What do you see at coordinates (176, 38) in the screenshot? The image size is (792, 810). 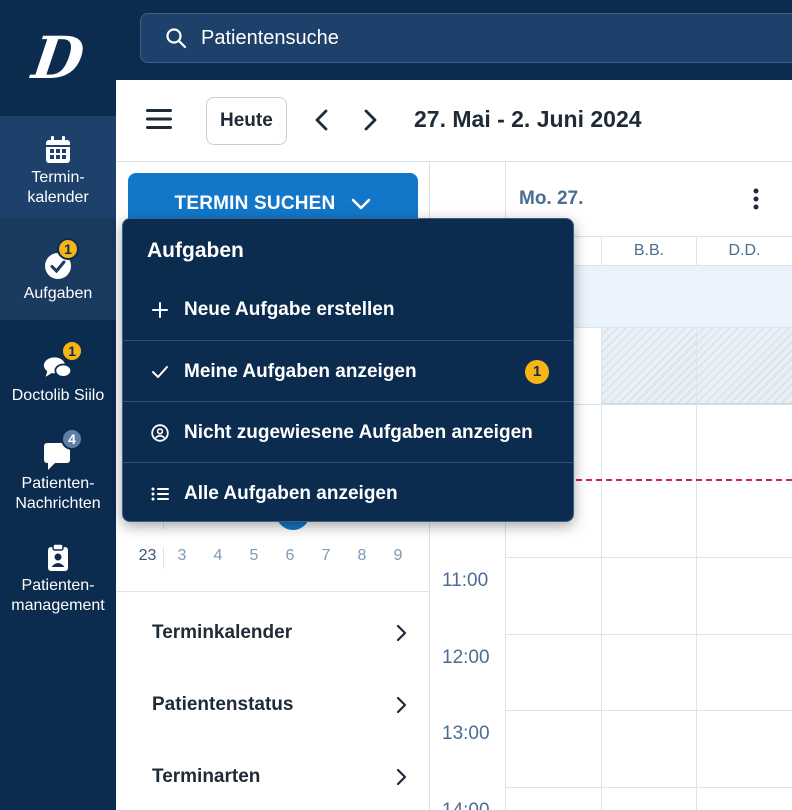 I see `search-icon` at bounding box center [176, 38].